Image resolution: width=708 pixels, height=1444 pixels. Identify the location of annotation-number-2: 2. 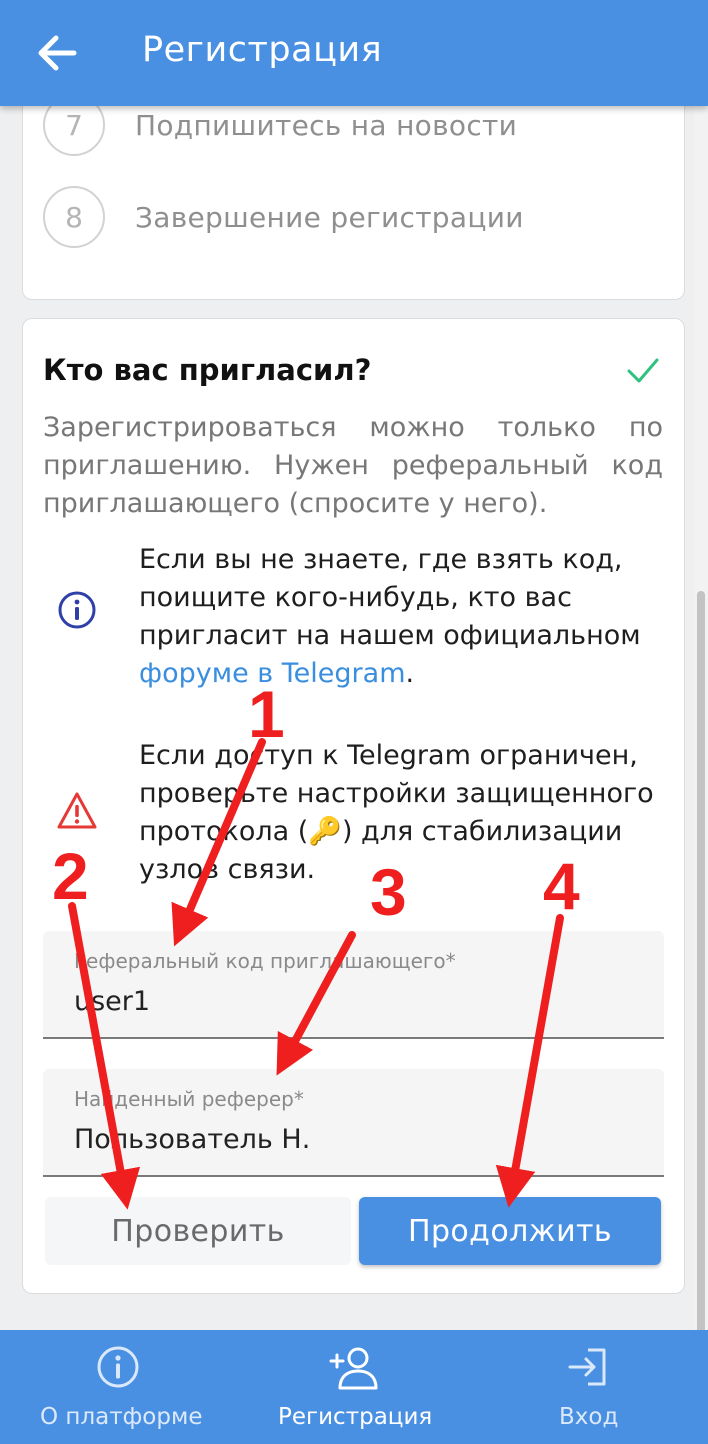
(70, 876).